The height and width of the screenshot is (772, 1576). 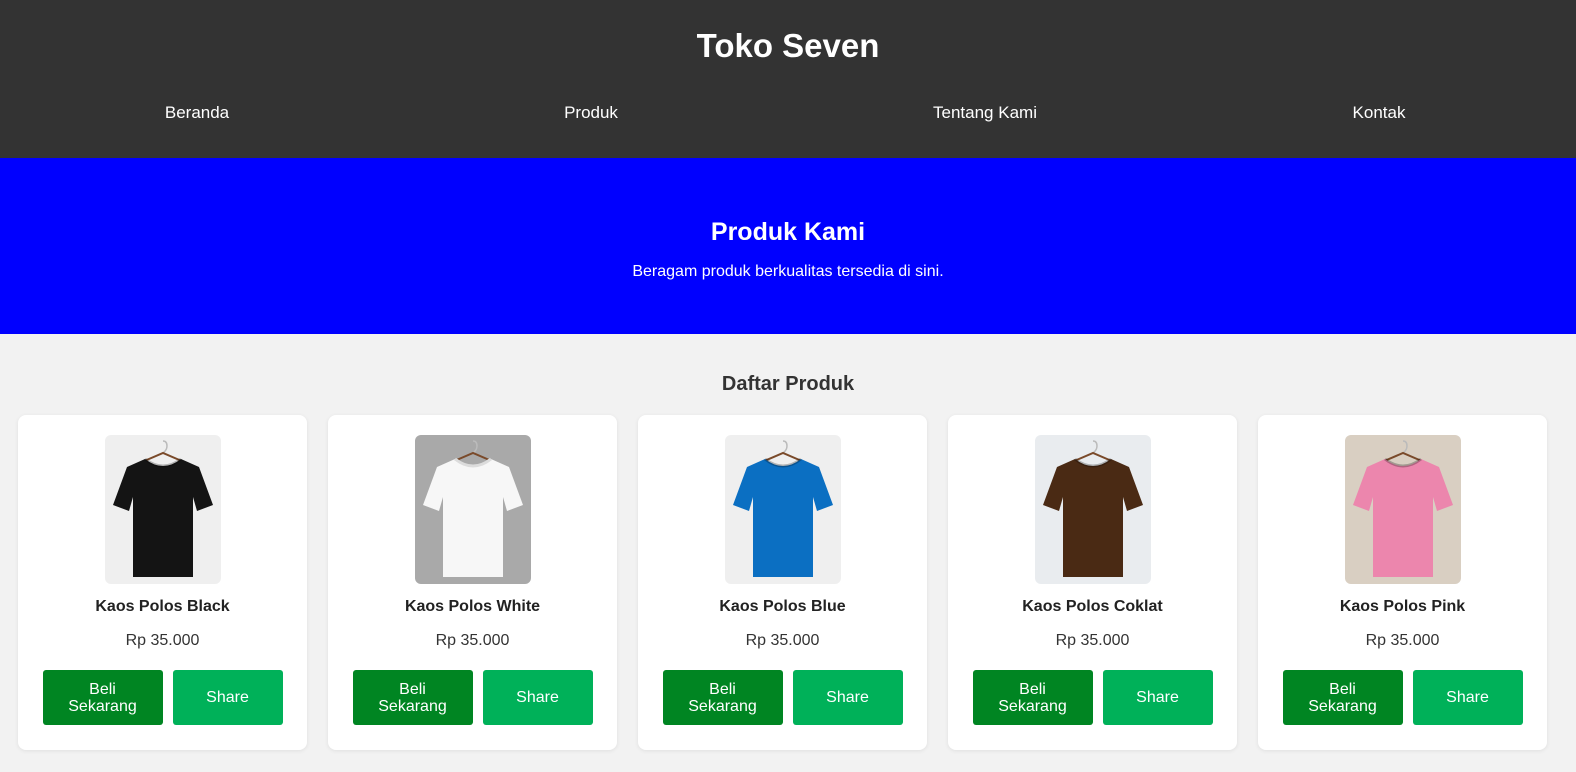 I want to click on hero-title: Produk Kami, so click(x=788, y=232).